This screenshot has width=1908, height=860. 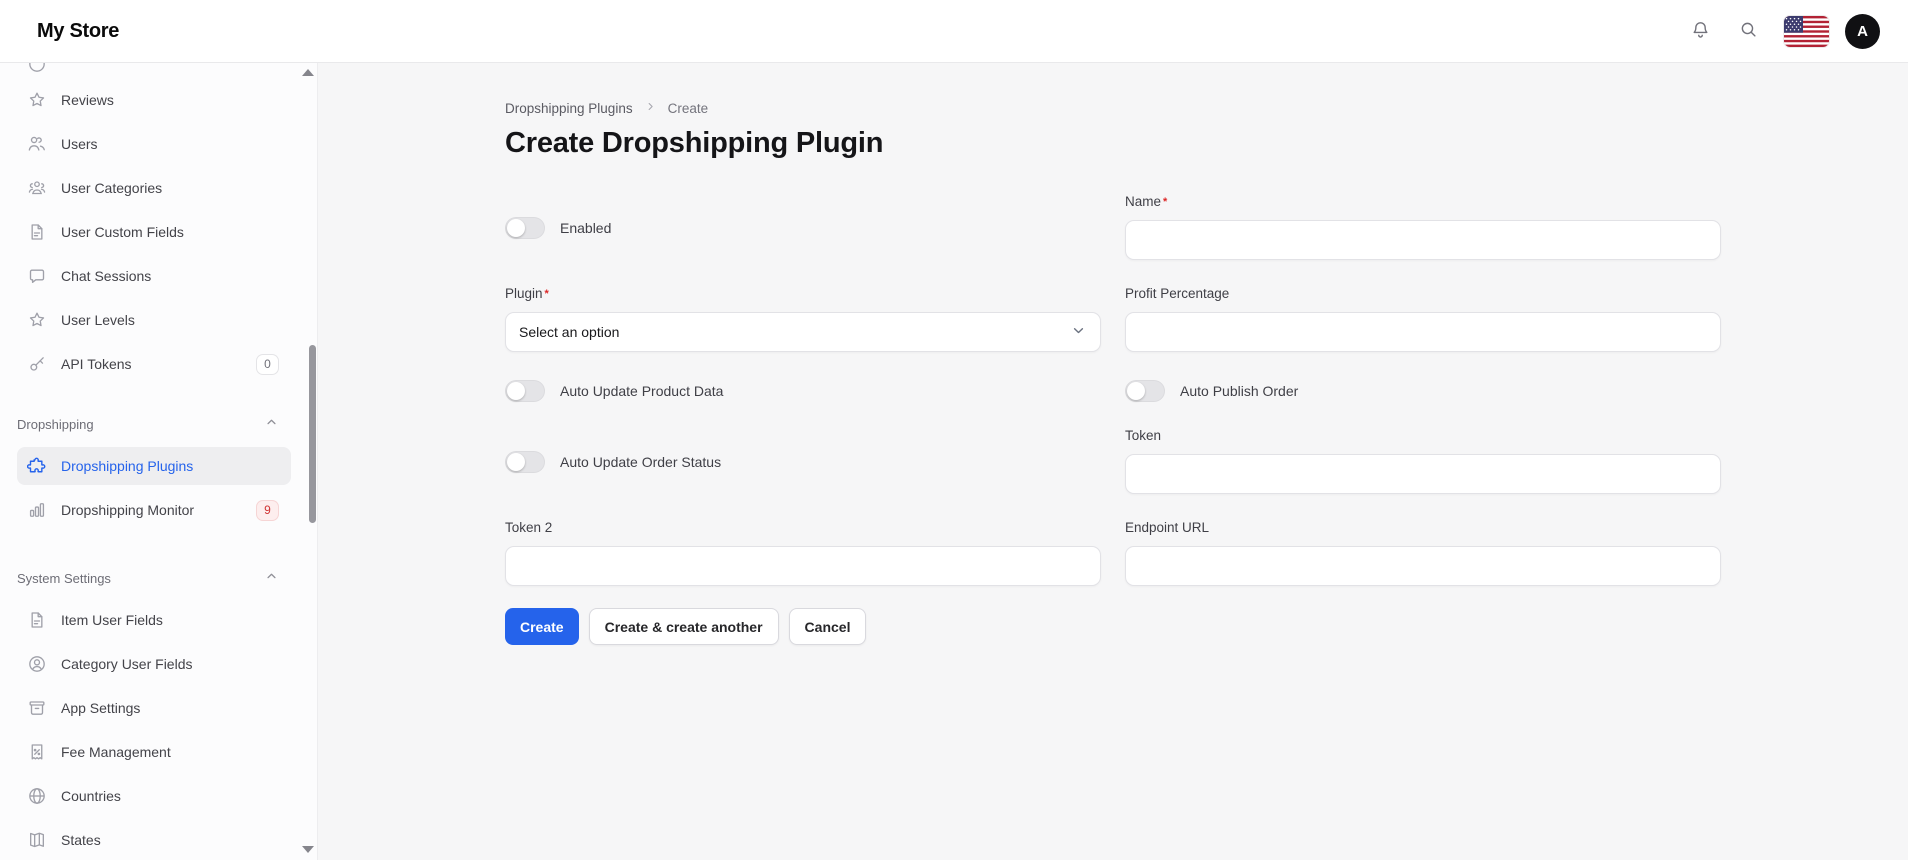 I want to click on sidebar-item-label: Users, so click(x=79, y=144).